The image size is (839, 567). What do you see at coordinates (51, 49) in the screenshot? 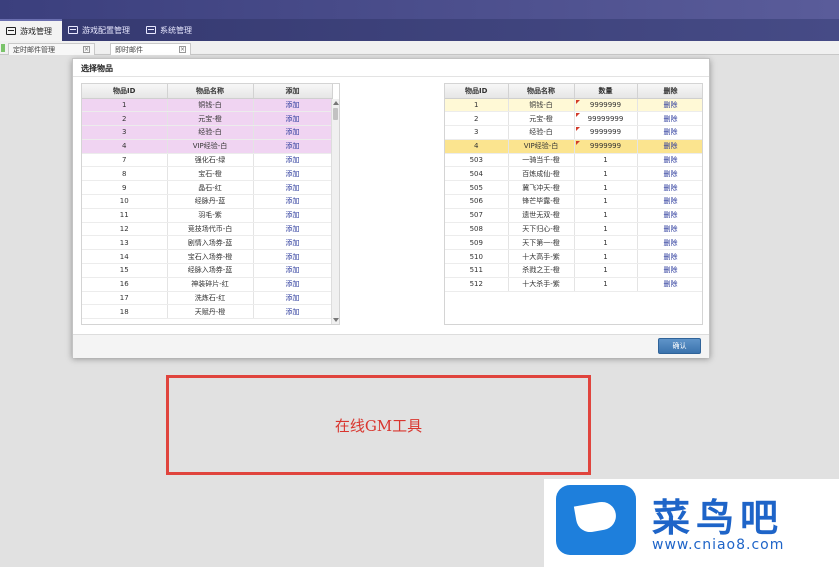
I see `tab-scheduled-mail: 定时邮件管理 ×` at bounding box center [51, 49].